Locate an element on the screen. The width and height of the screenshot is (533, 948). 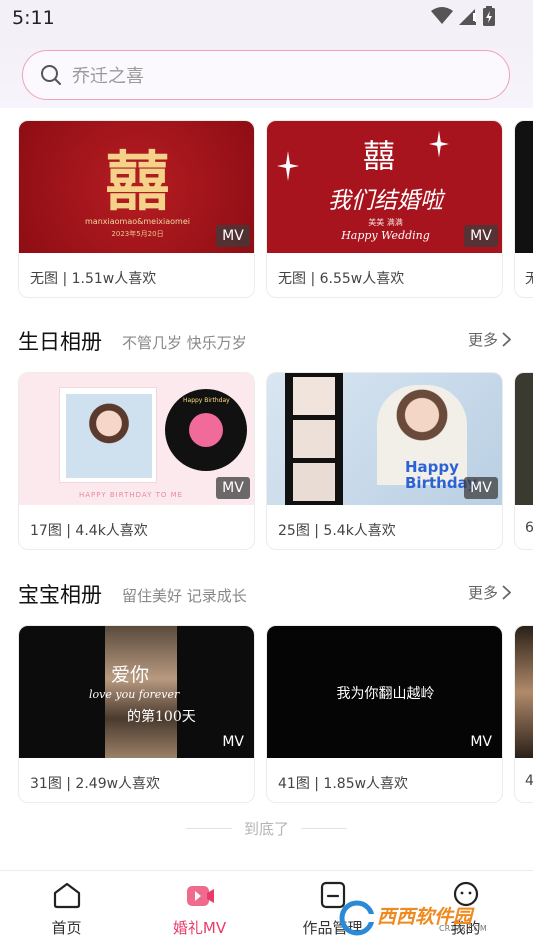
card-thumbnail: 囍 我们结婚啦 美美 满满 Happy Wedding MV is located at coordinates (384, 187).